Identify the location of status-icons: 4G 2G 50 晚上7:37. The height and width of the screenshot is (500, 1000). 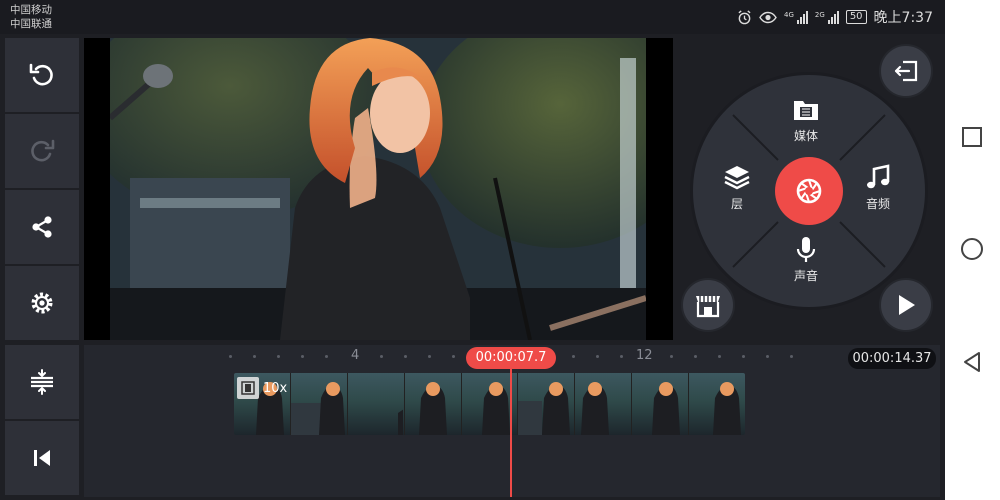
(835, 17).